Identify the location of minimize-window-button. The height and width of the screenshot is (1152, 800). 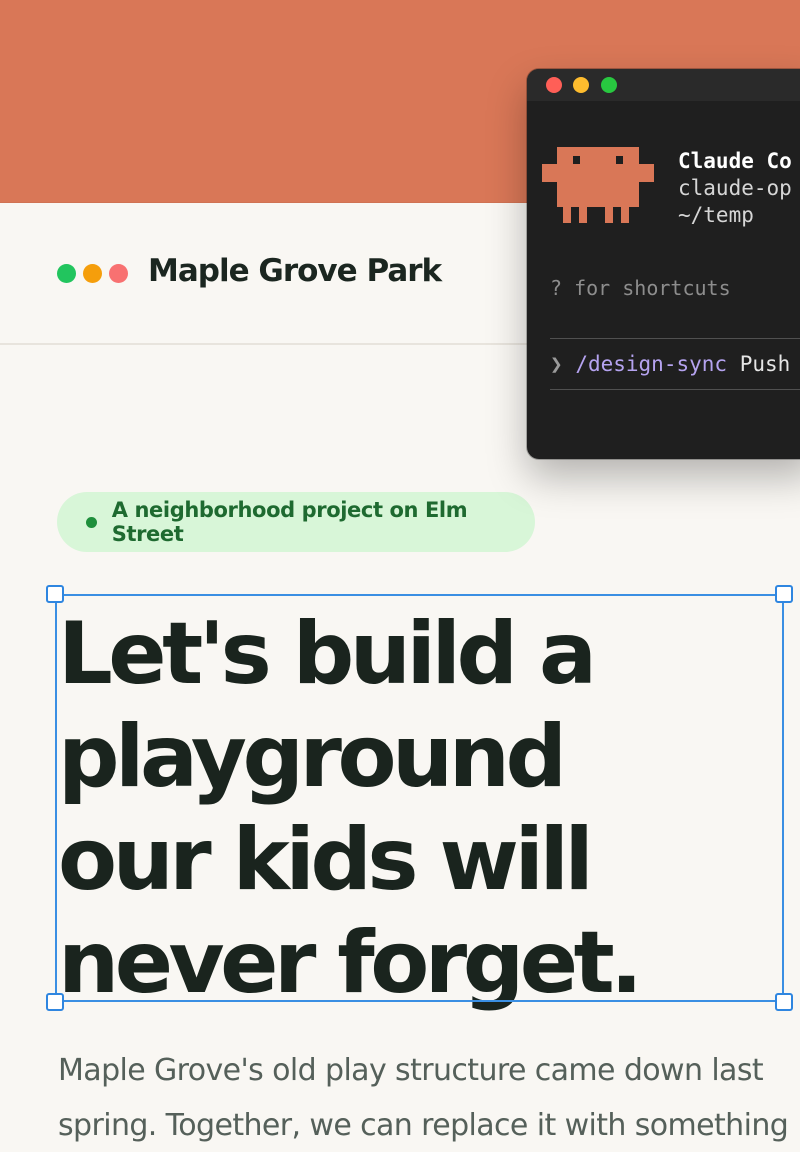
(581, 85).